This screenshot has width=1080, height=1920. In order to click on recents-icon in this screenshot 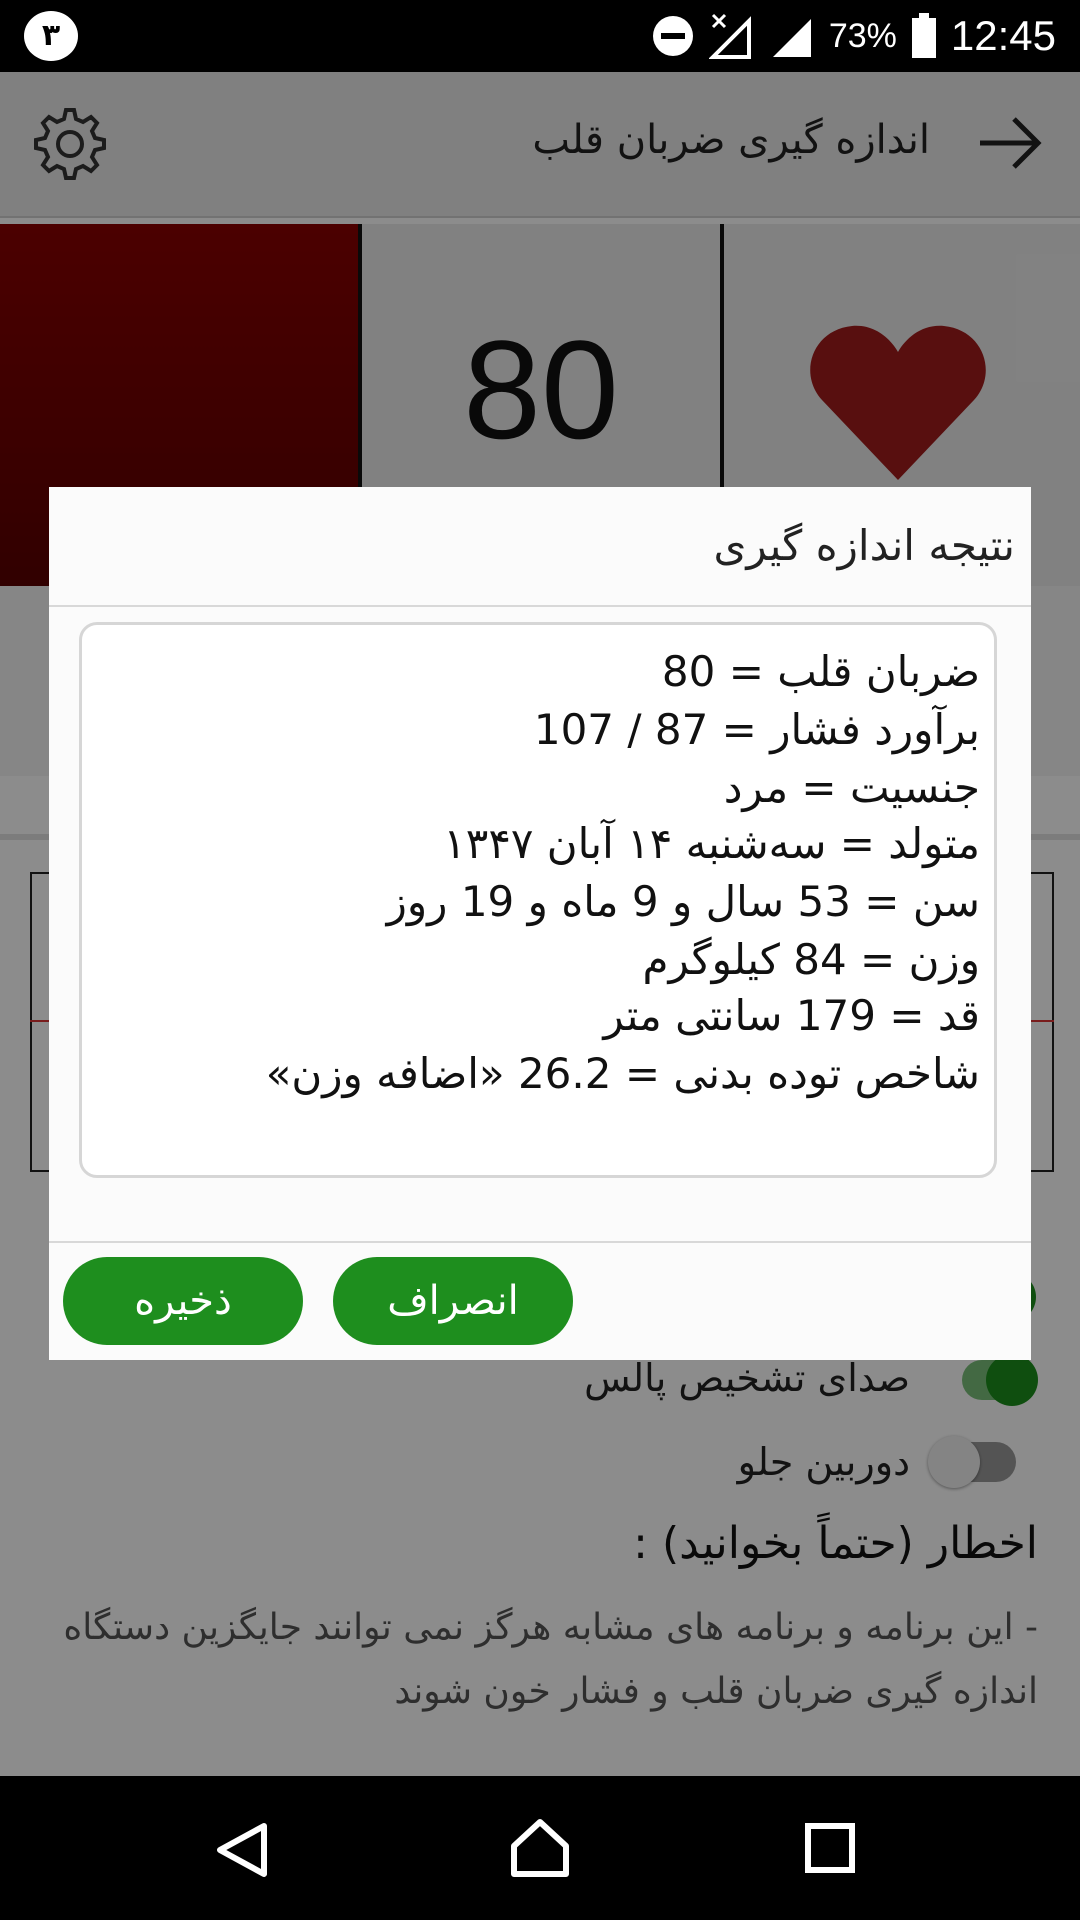, I will do `click(830, 1848)`.